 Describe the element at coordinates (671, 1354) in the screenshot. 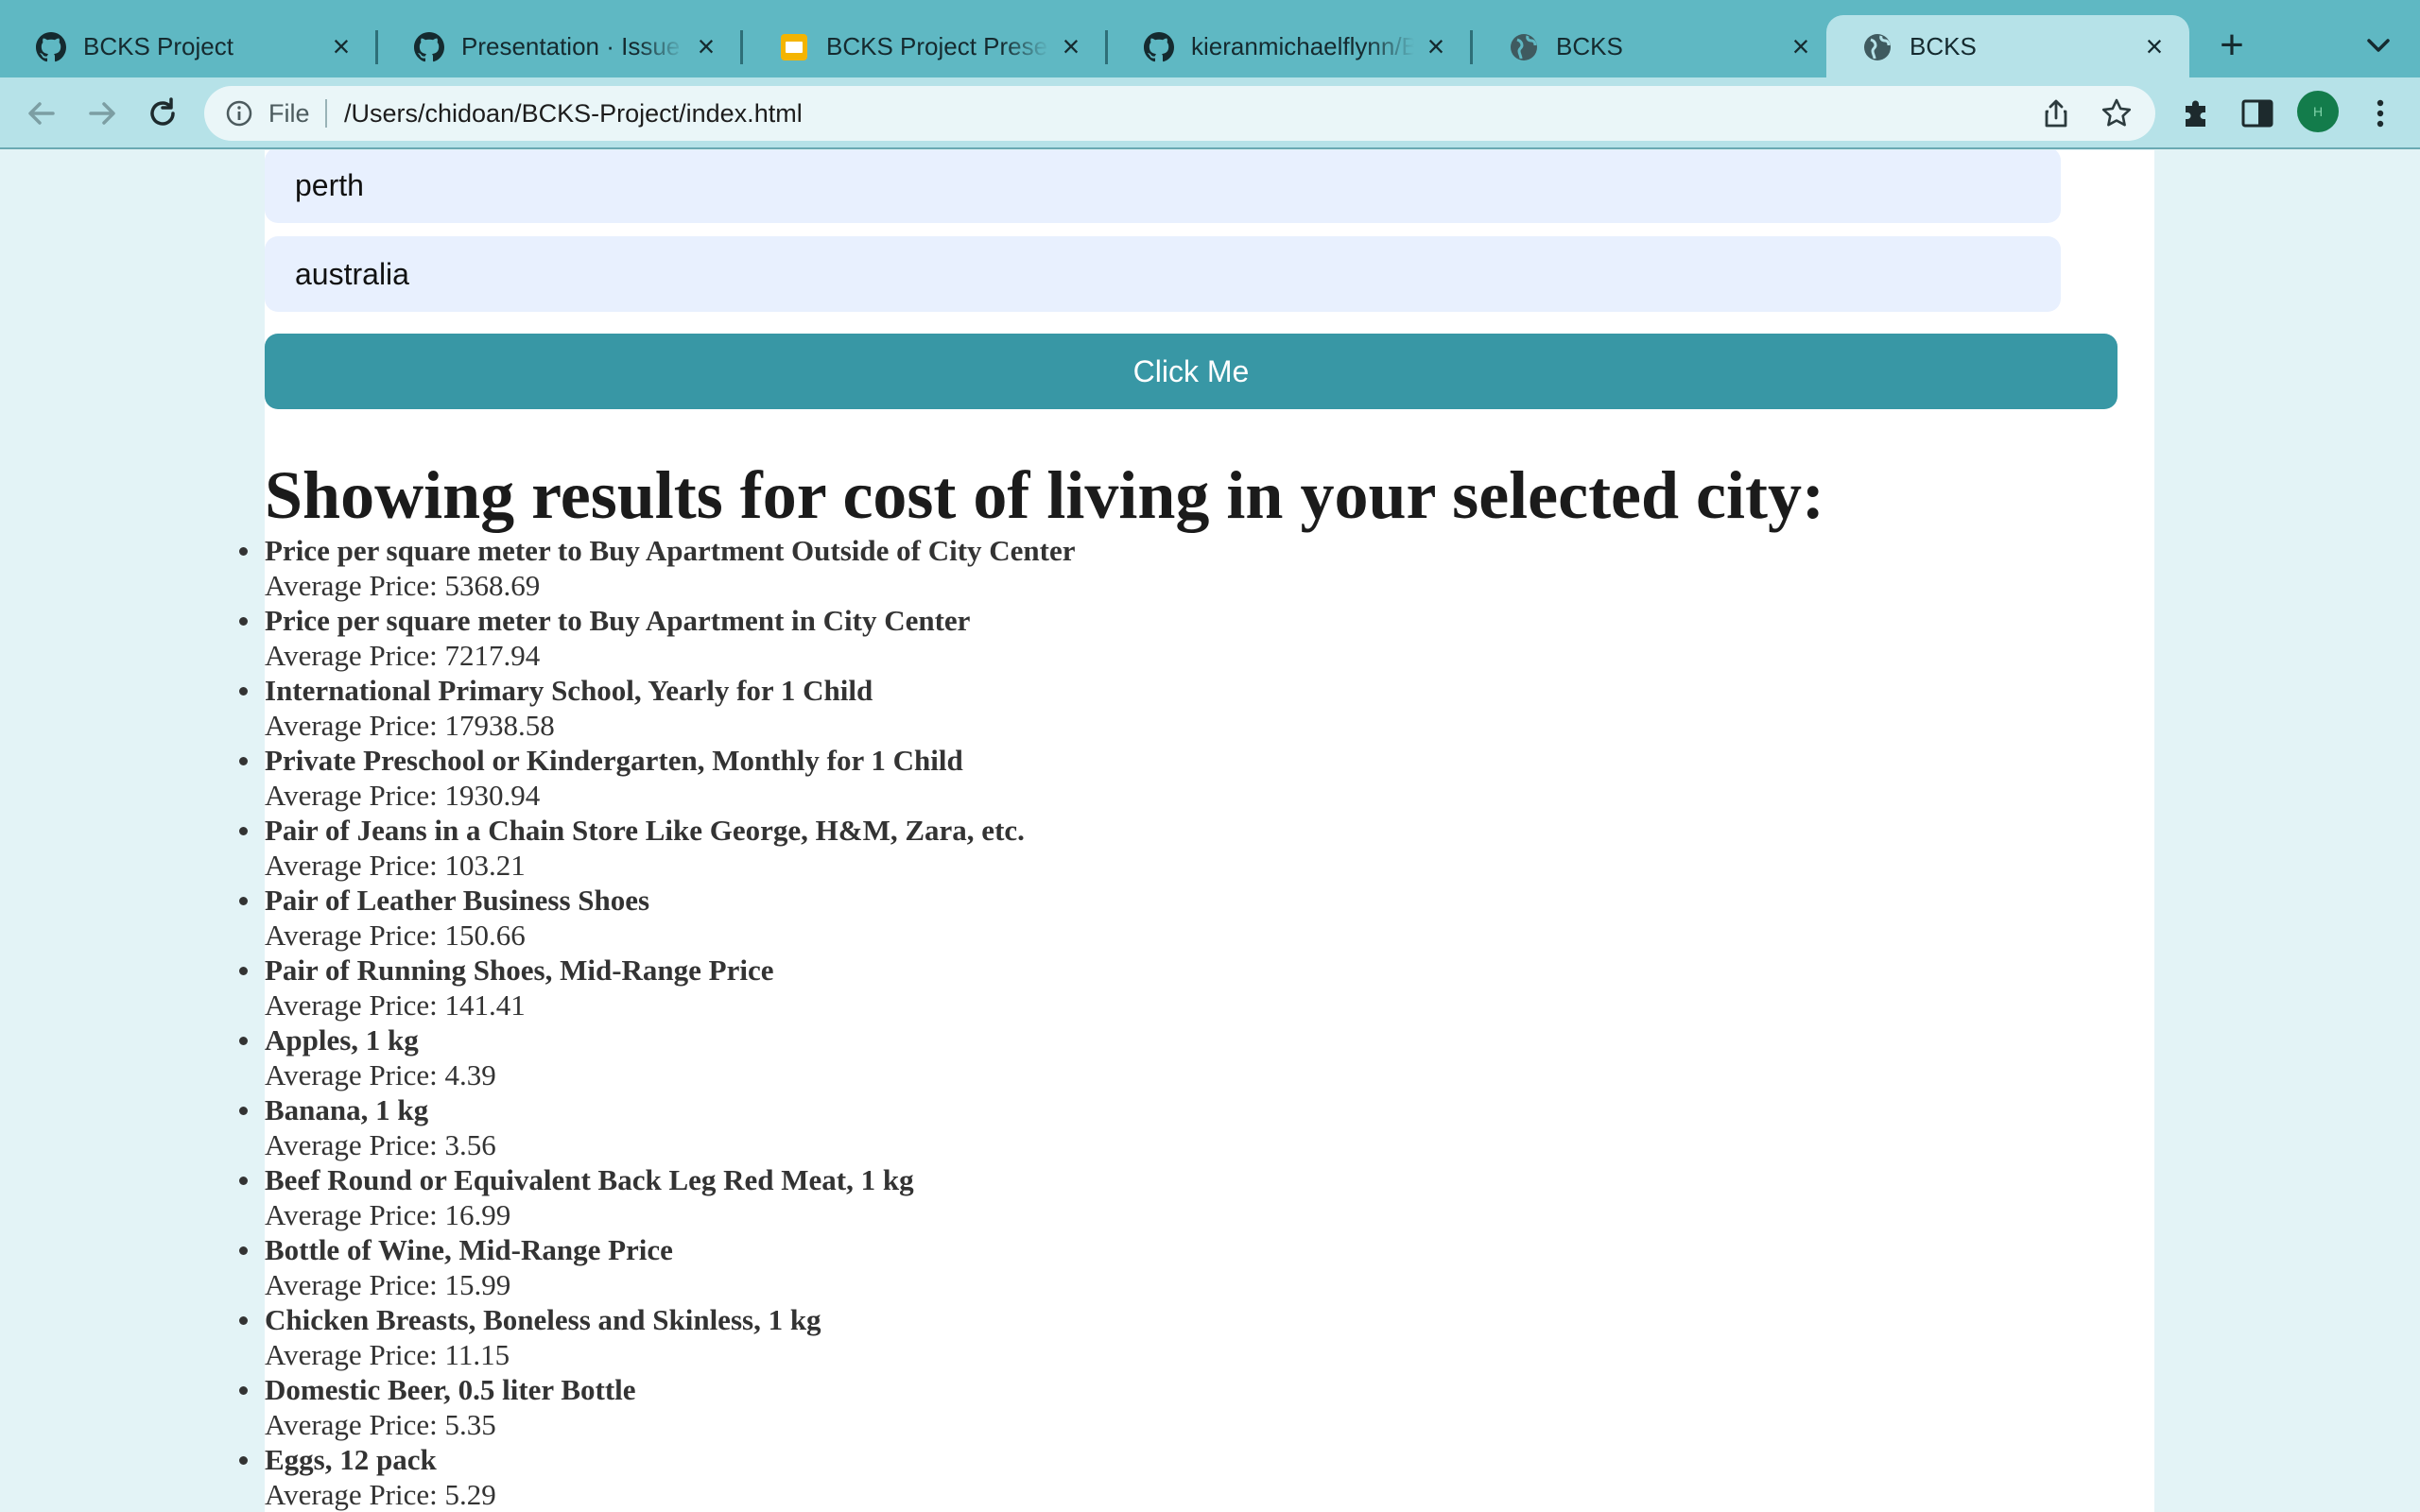

I see `item-price: Average Price: 11.15` at that location.